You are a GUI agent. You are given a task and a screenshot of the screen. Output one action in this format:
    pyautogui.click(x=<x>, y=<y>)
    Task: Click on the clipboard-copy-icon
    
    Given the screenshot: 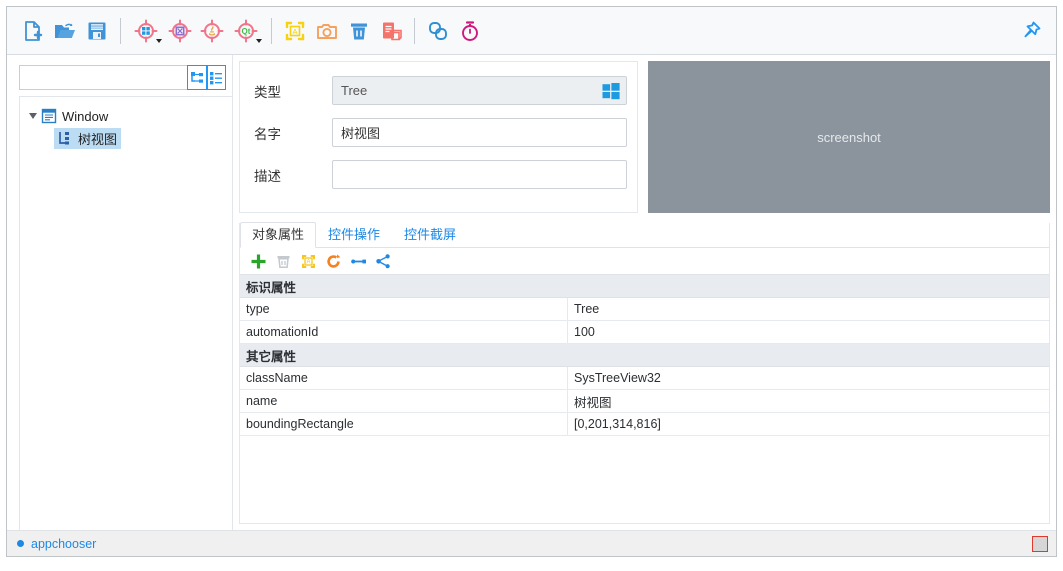 What is the action you would take?
    pyautogui.click(x=391, y=31)
    